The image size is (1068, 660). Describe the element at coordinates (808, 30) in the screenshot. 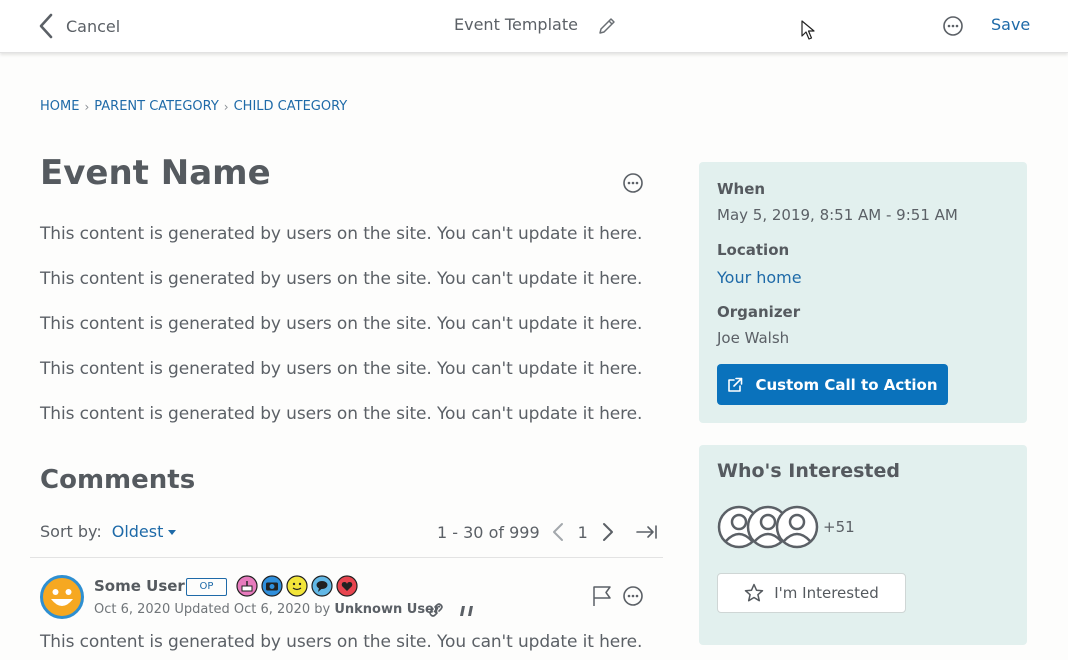

I see `mouse-cursor-icon` at that location.